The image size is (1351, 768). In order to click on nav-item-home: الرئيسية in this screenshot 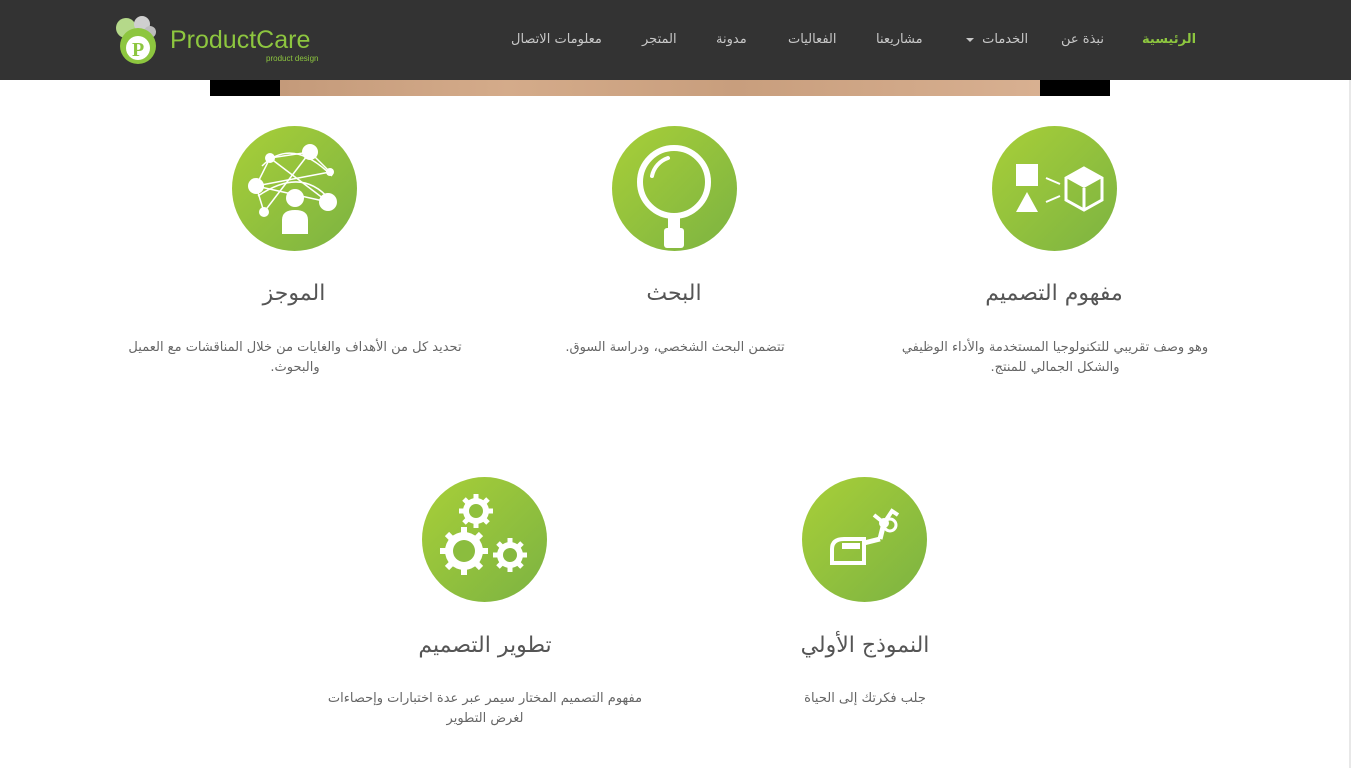, I will do `click(1169, 40)`.